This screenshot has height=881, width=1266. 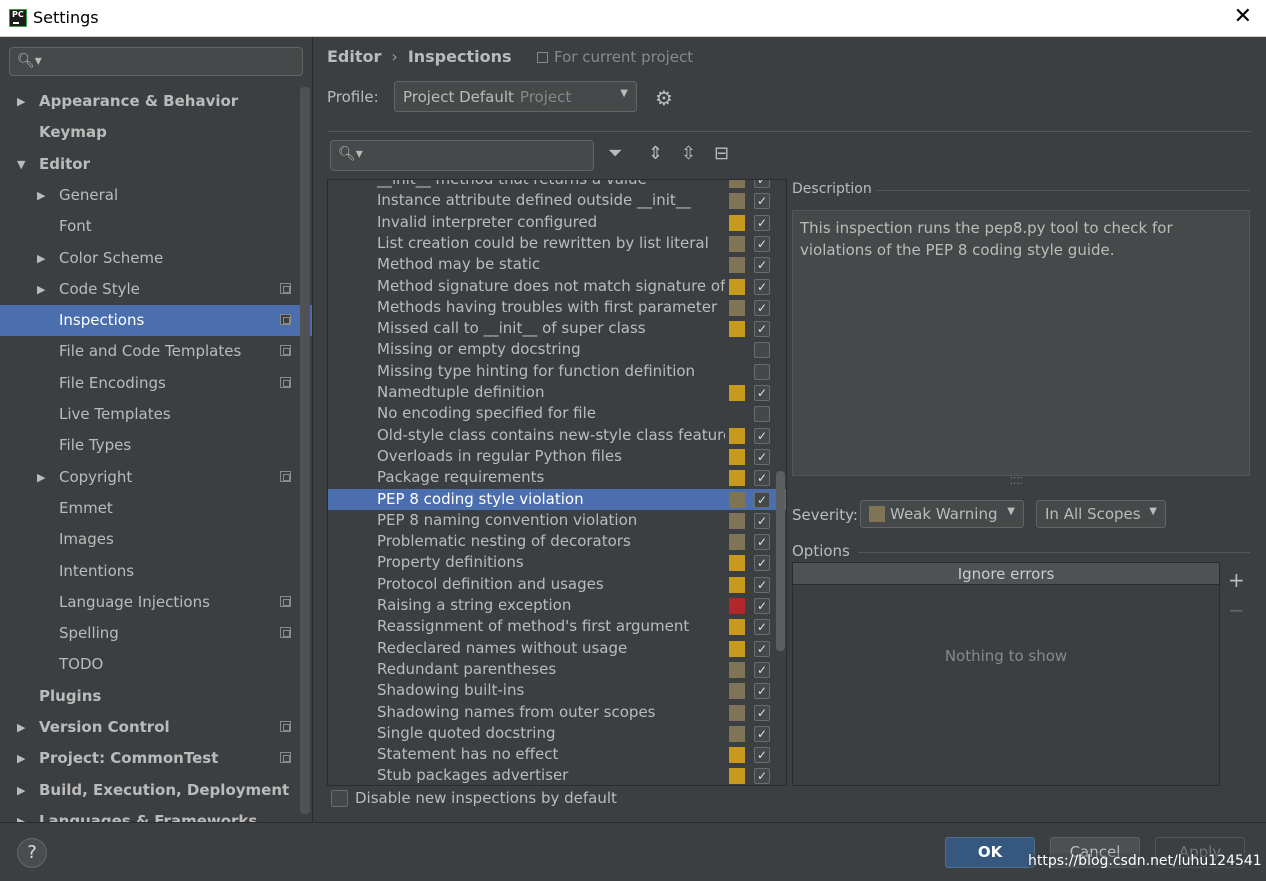 What do you see at coordinates (156, 258) in the screenshot?
I see `sidebar-item: ▶ Color Scheme` at bounding box center [156, 258].